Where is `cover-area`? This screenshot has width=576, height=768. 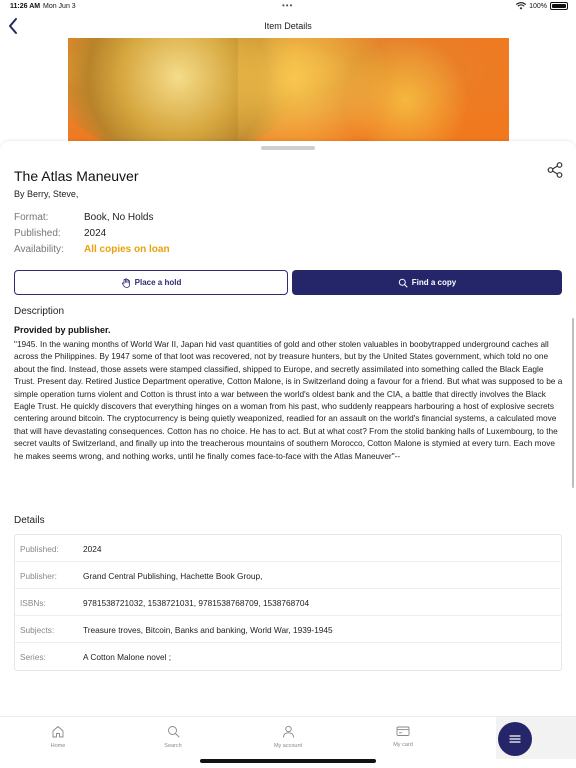 cover-area is located at coordinates (288, 90).